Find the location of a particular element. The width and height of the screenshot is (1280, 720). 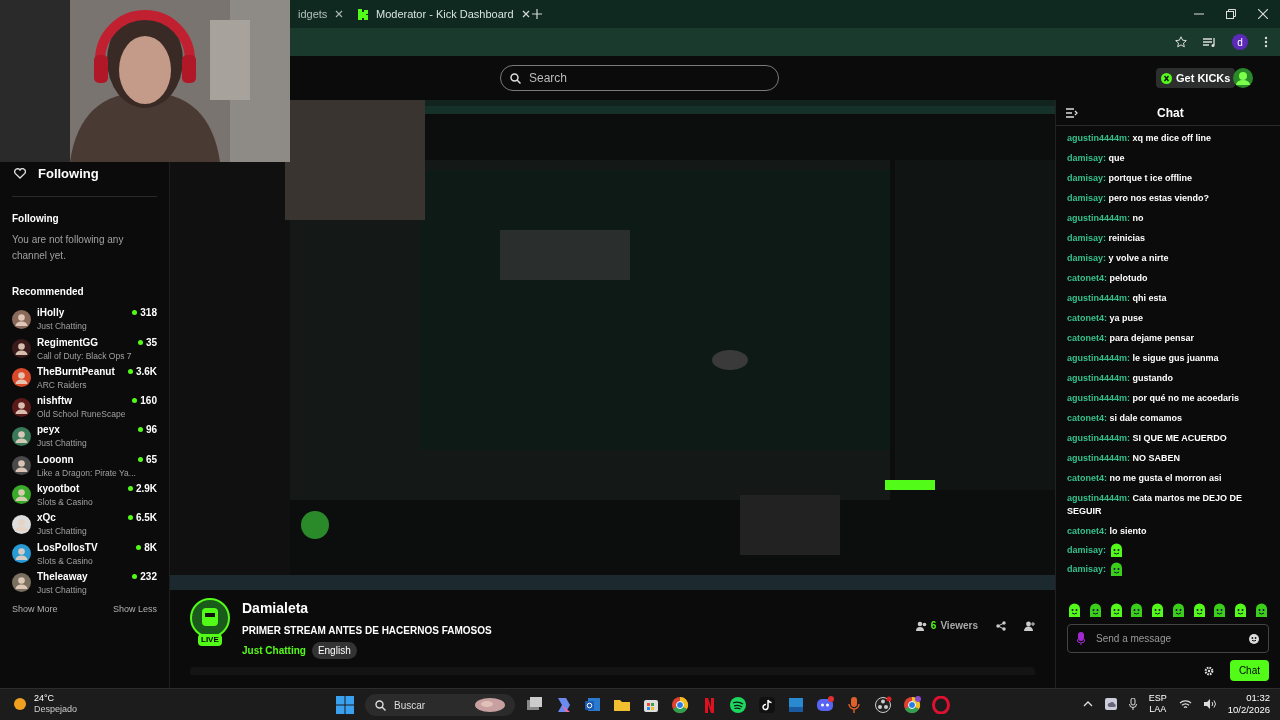

copilot-icon is located at coordinates (564, 705).